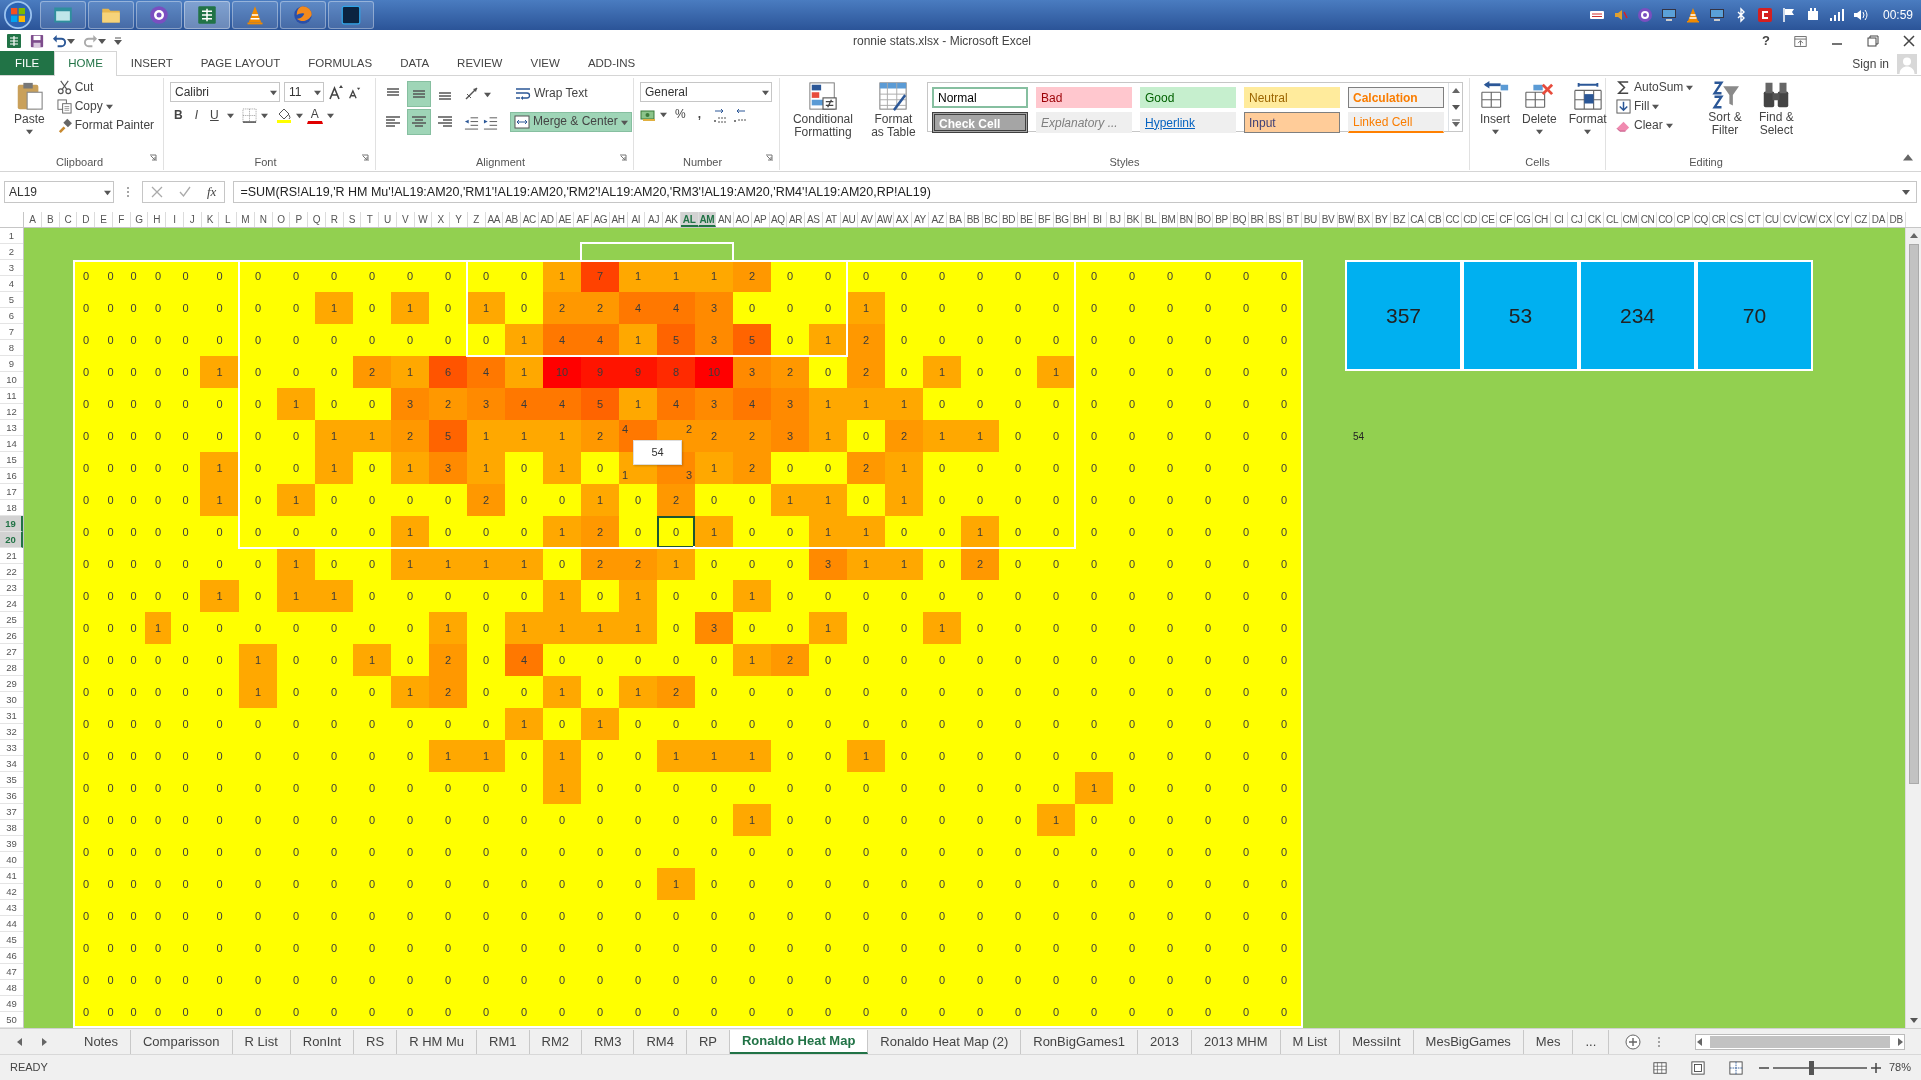 The image size is (1921, 1080). I want to click on fill-color-icon, so click(283, 115).